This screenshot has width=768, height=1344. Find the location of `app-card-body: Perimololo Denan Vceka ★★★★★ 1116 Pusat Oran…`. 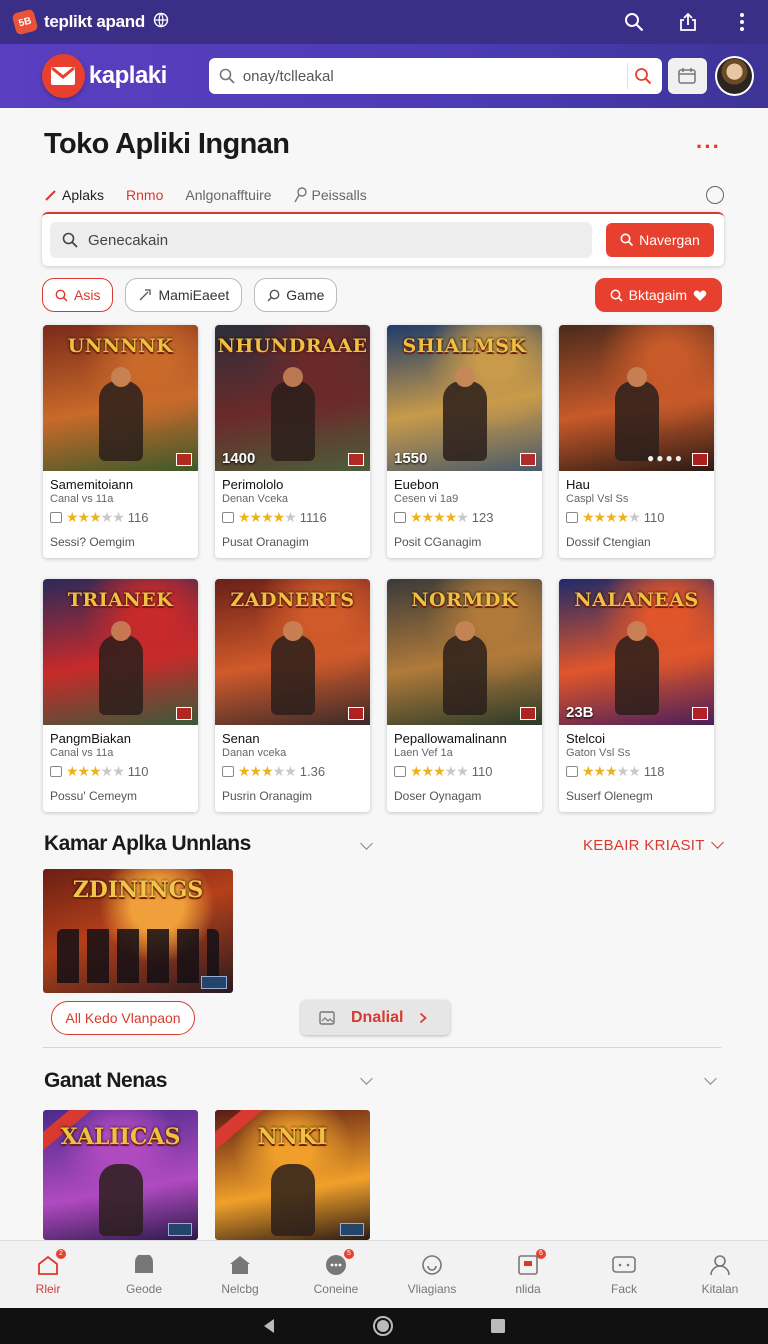

app-card-body: Perimololo Denan Vceka ★★★★★ 1116 Pusat Oran… is located at coordinates (292, 510).